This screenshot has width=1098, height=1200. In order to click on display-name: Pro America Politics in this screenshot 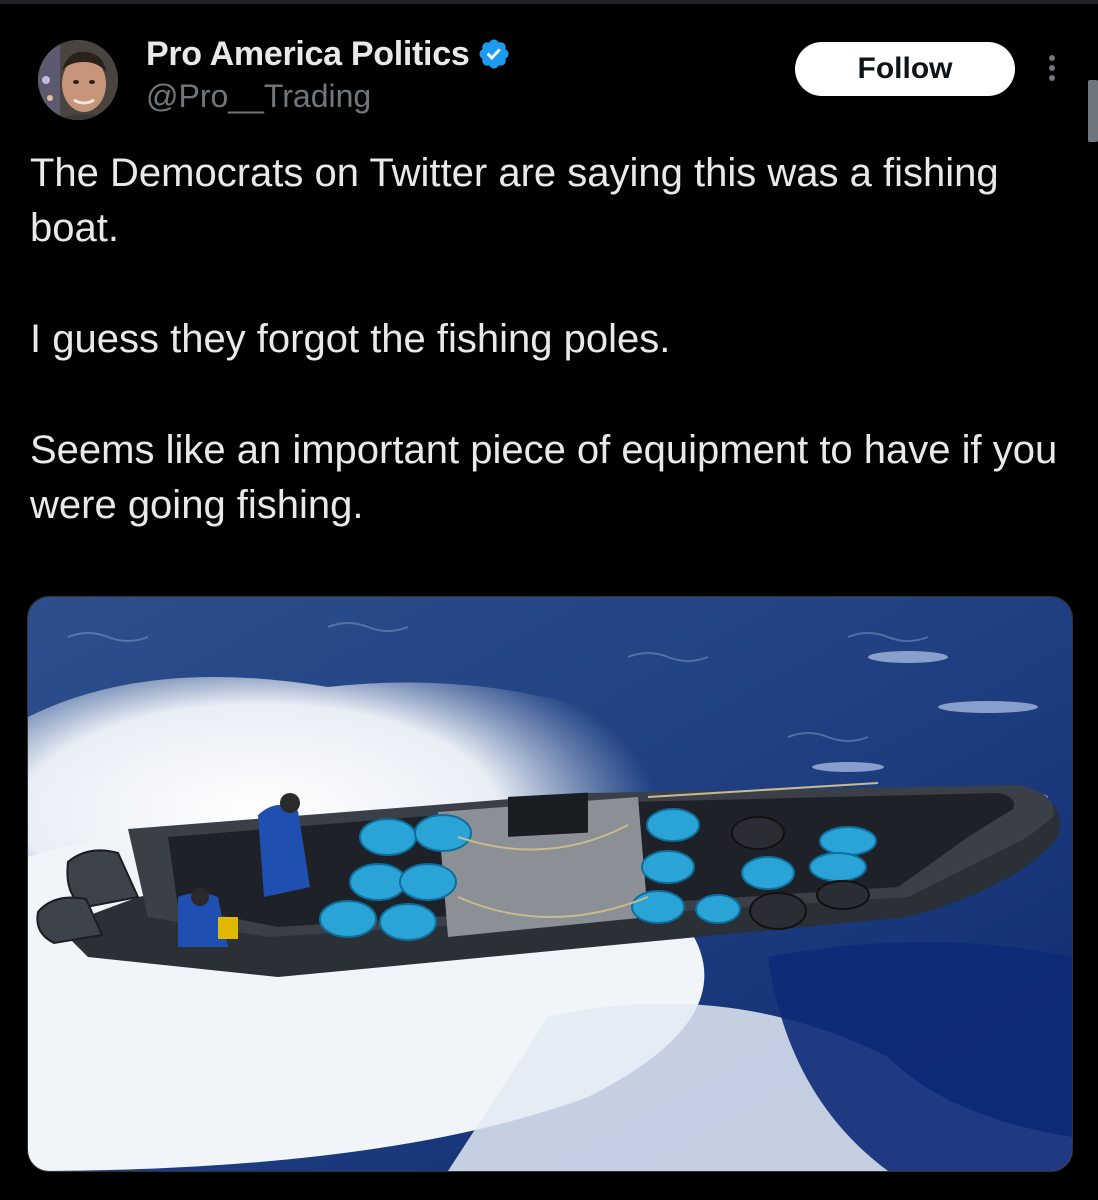, I will do `click(308, 54)`.